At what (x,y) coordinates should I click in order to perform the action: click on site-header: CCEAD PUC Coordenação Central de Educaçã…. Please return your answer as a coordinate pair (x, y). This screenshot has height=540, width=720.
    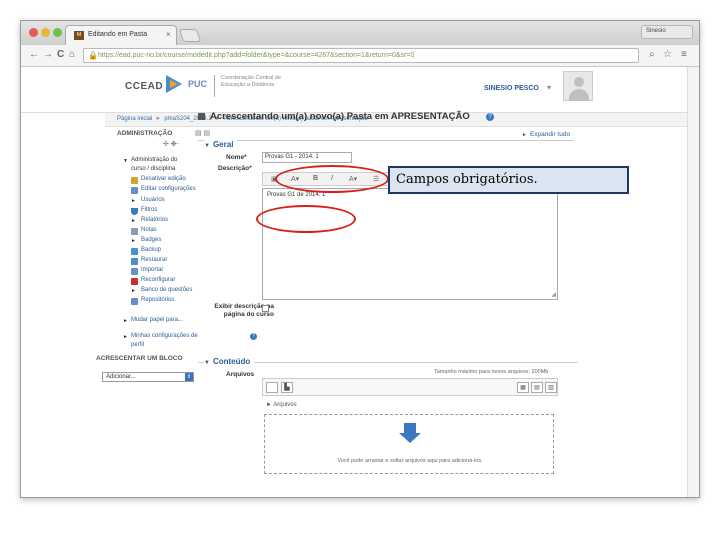
    Looking at the image, I should click on (360, 90).